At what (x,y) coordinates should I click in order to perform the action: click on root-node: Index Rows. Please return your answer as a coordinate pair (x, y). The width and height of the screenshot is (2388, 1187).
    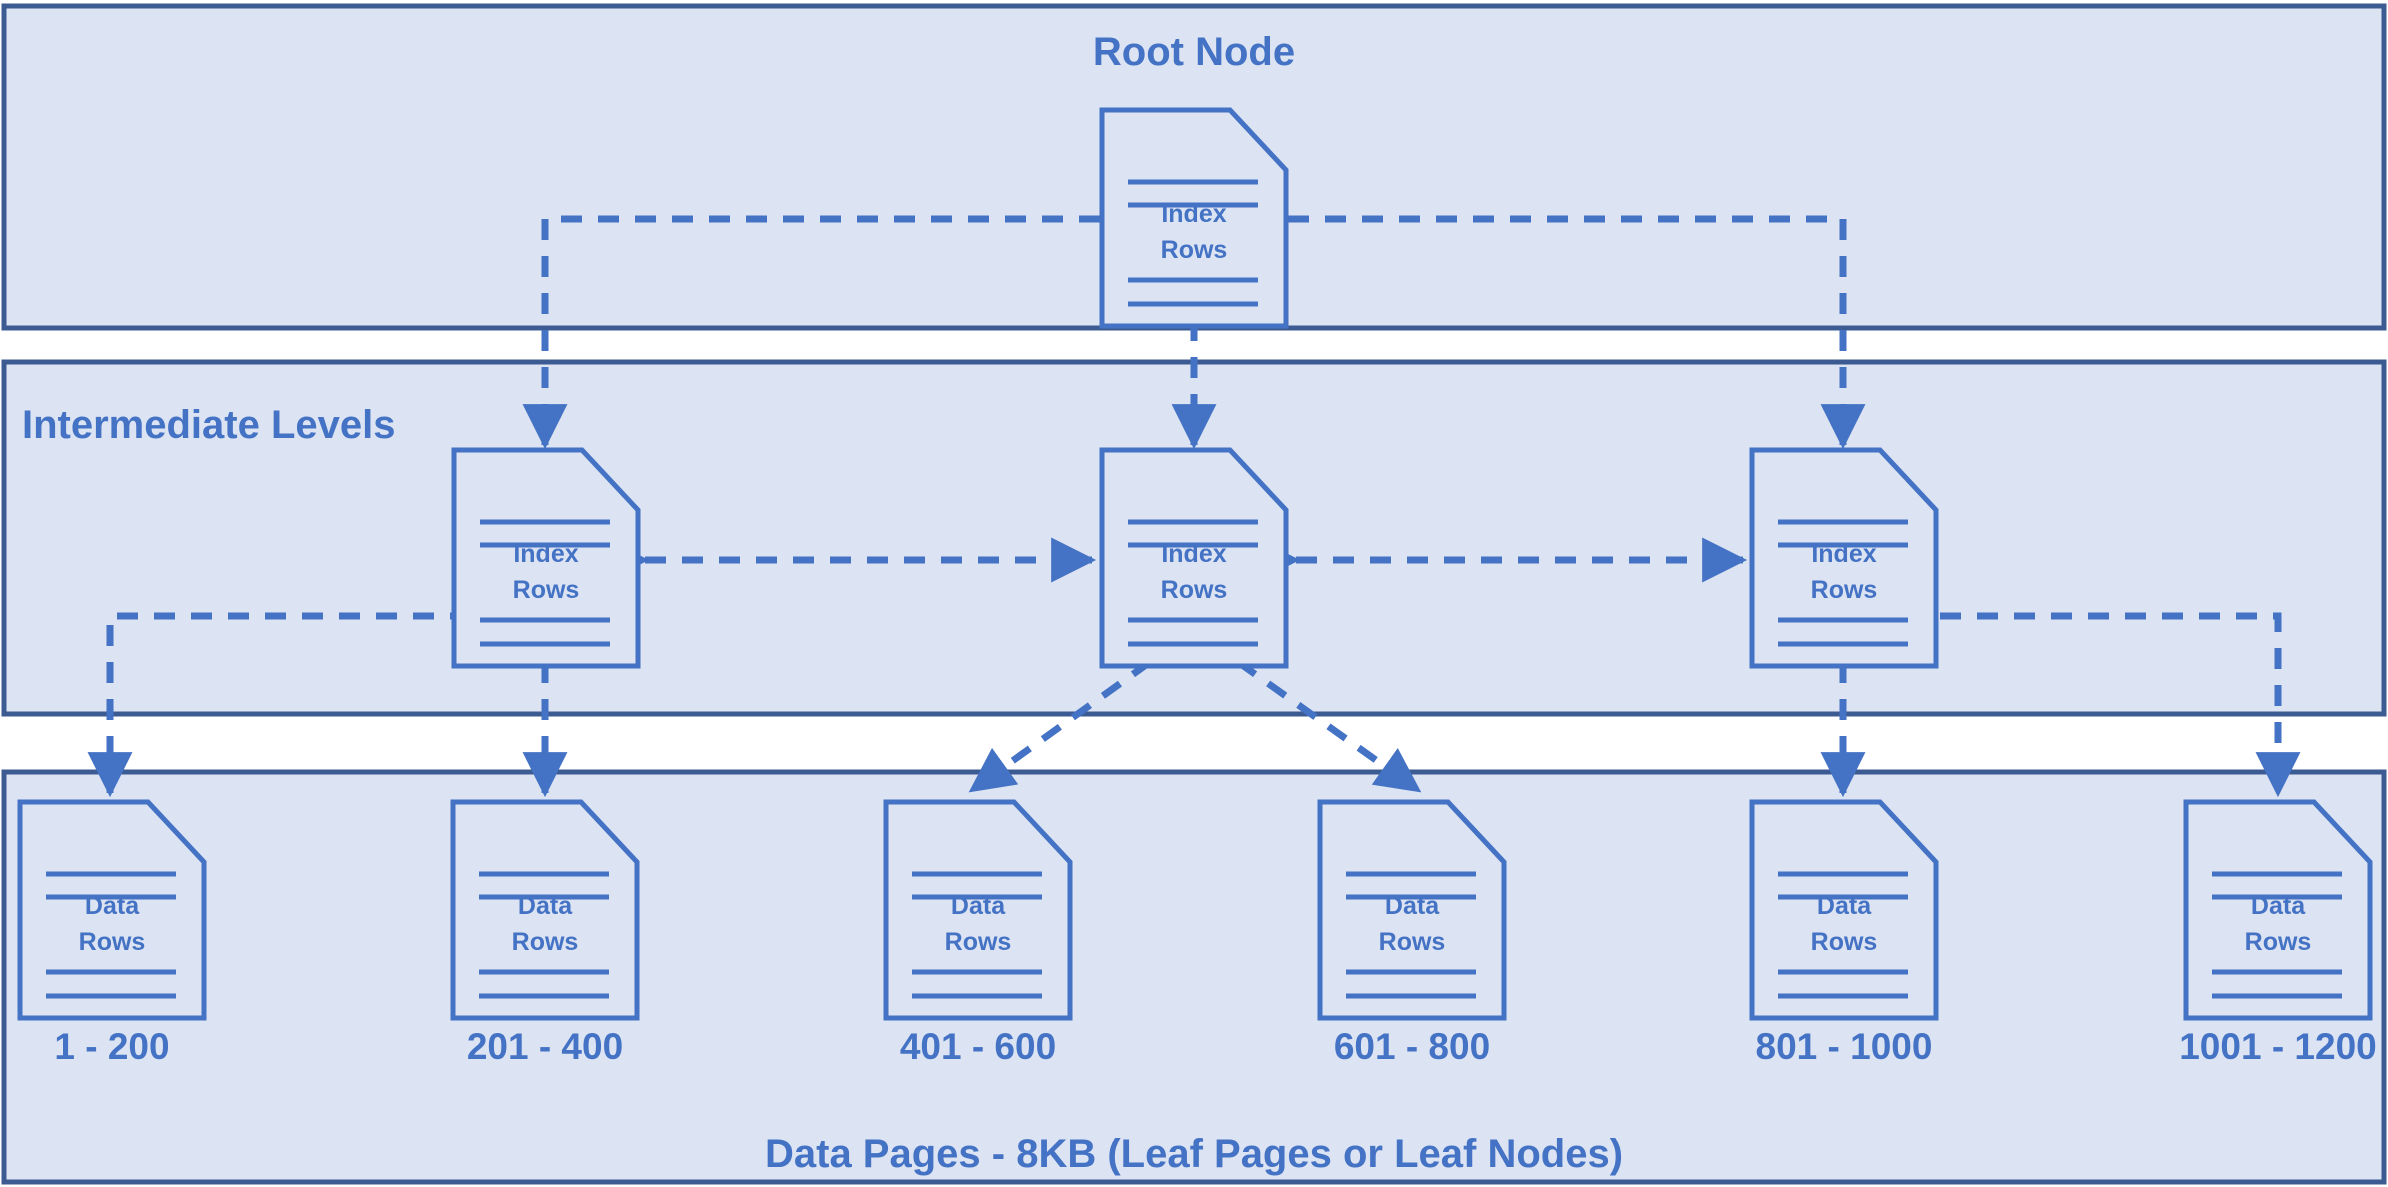
    Looking at the image, I should click on (1194, 218).